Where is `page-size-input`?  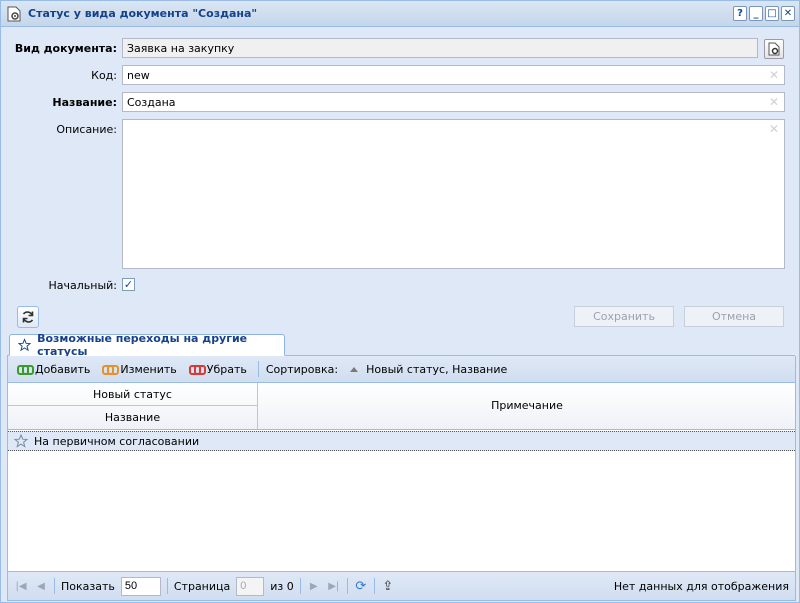
page-size-input is located at coordinates (140, 586).